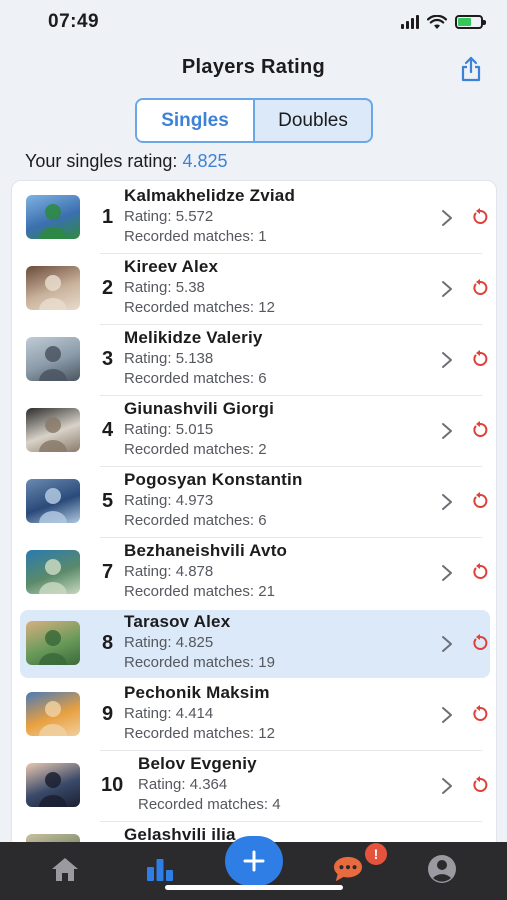  What do you see at coordinates (169, 642) in the screenshot?
I see `player-rating: Rating: 4.825` at bounding box center [169, 642].